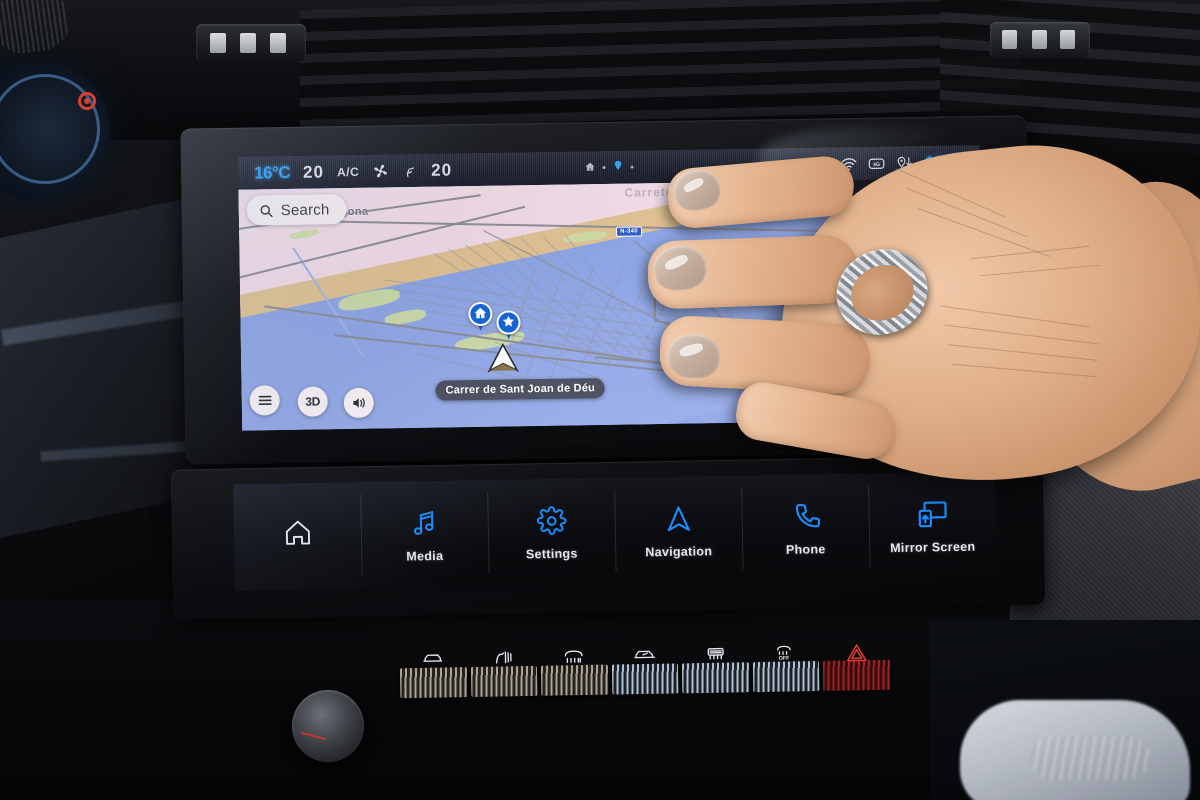 The height and width of the screenshot is (800, 1200). What do you see at coordinates (933, 547) in the screenshot?
I see `taskbar-mirror-screen-label: Mirror Screen` at bounding box center [933, 547].